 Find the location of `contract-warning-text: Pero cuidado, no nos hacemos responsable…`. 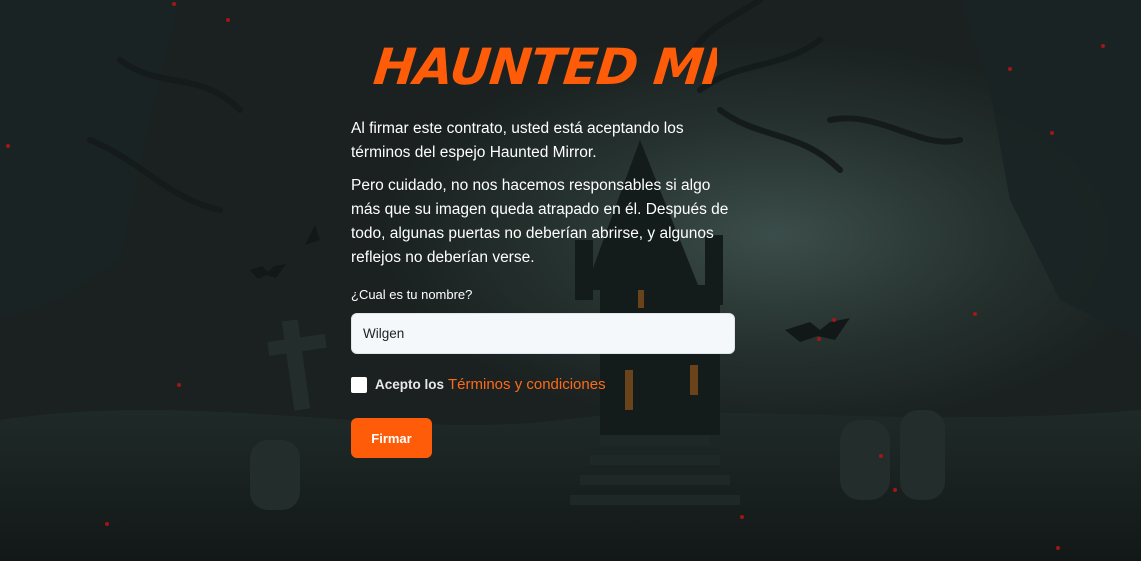

contract-warning-text: Pero cuidado, no nos hacemos responsable… is located at coordinates (540, 221).